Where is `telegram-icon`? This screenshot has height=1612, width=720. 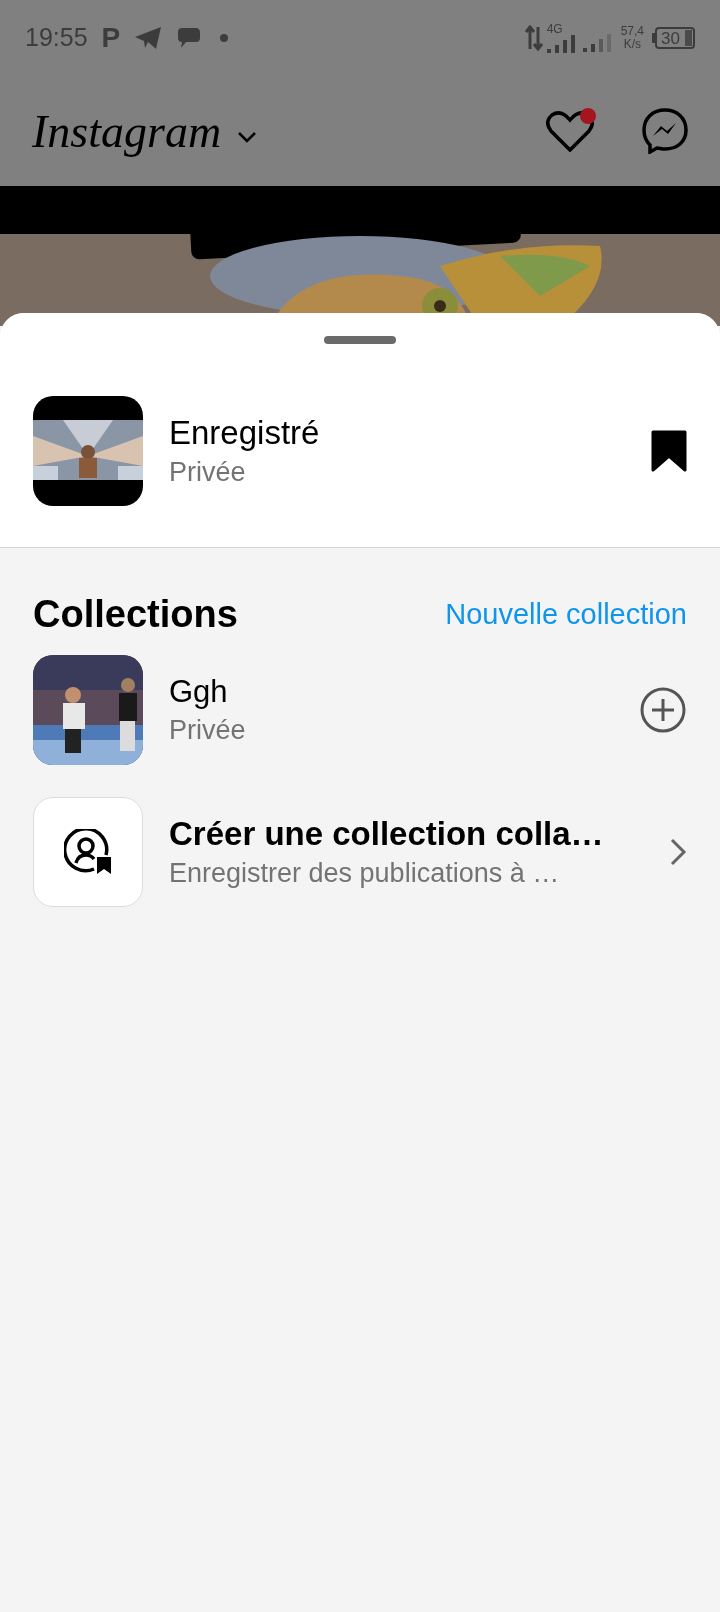 telegram-icon is located at coordinates (148, 38).